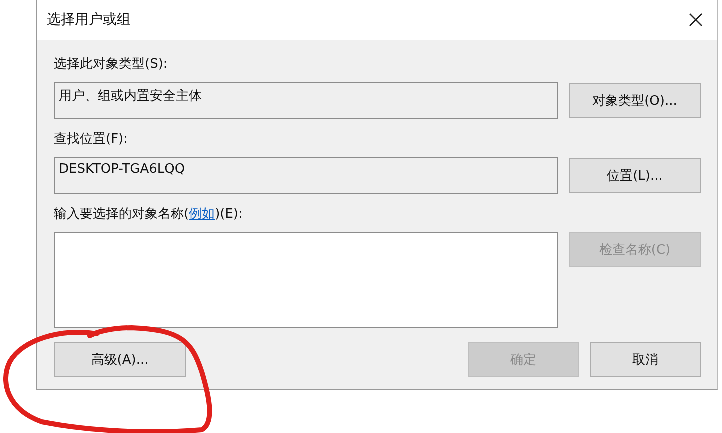 The image size is (722, 433). I want to click on window-title: 选择用户或组, so click(89, 20).